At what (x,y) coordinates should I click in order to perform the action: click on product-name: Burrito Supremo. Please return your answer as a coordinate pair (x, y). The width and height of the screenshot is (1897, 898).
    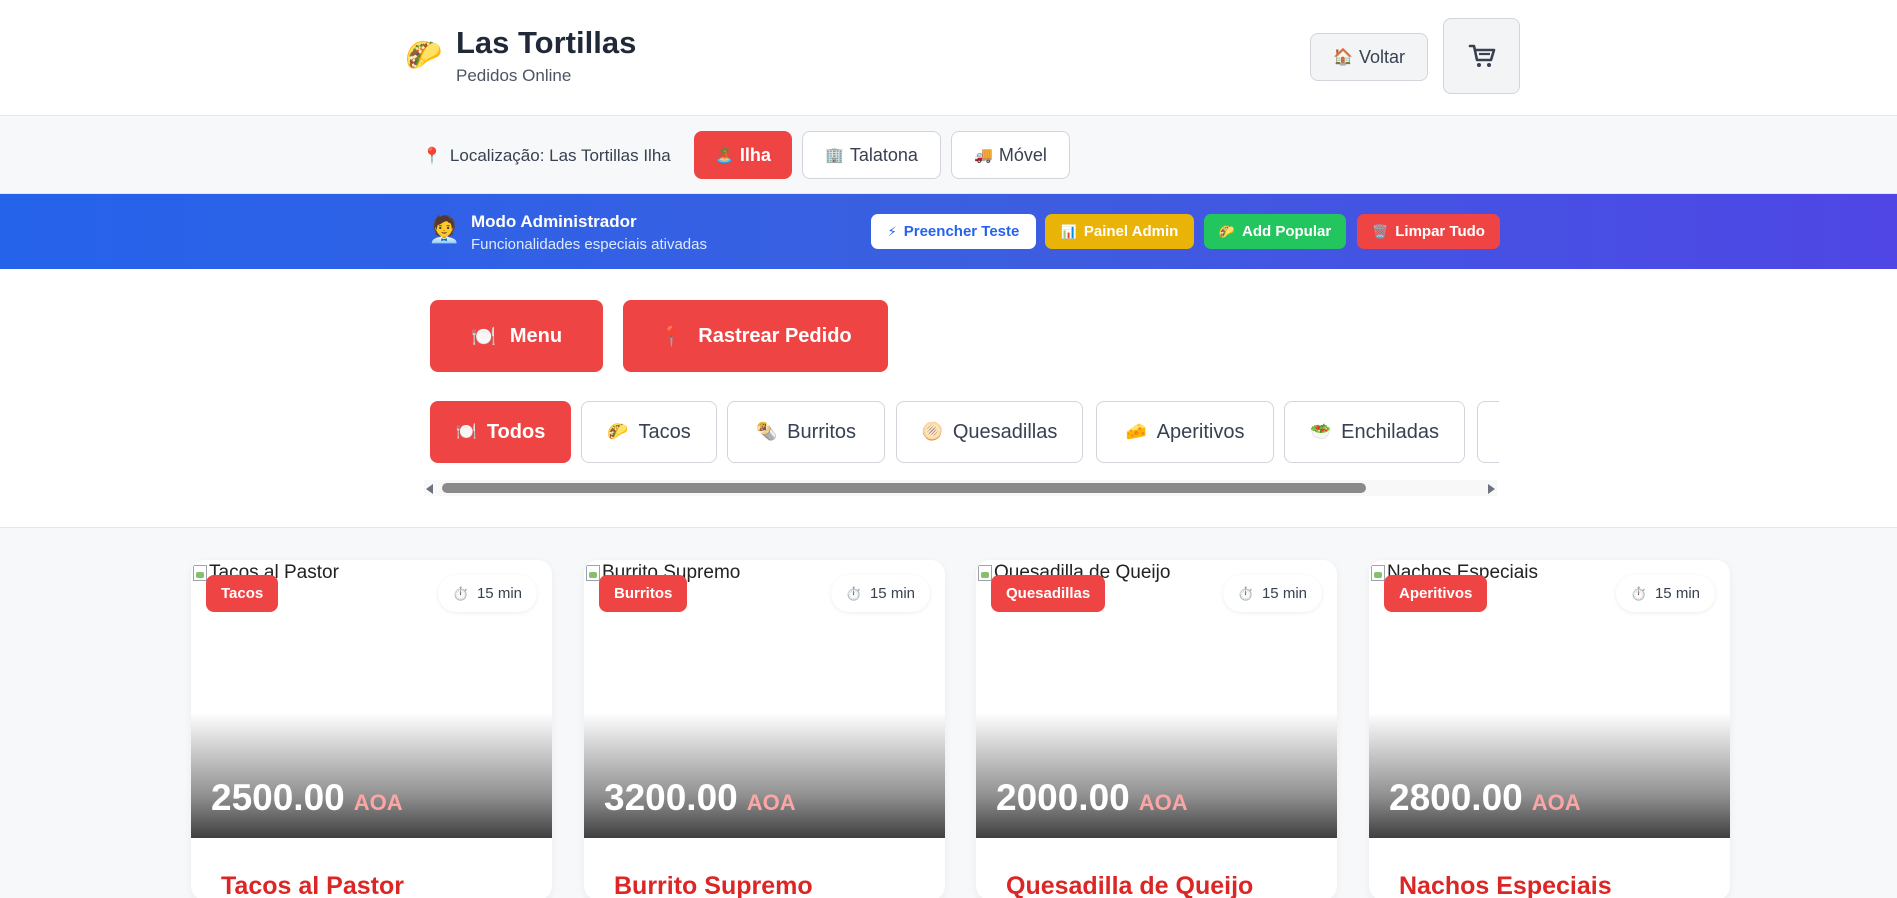
    Looking at the image, I should click on (713, 885).